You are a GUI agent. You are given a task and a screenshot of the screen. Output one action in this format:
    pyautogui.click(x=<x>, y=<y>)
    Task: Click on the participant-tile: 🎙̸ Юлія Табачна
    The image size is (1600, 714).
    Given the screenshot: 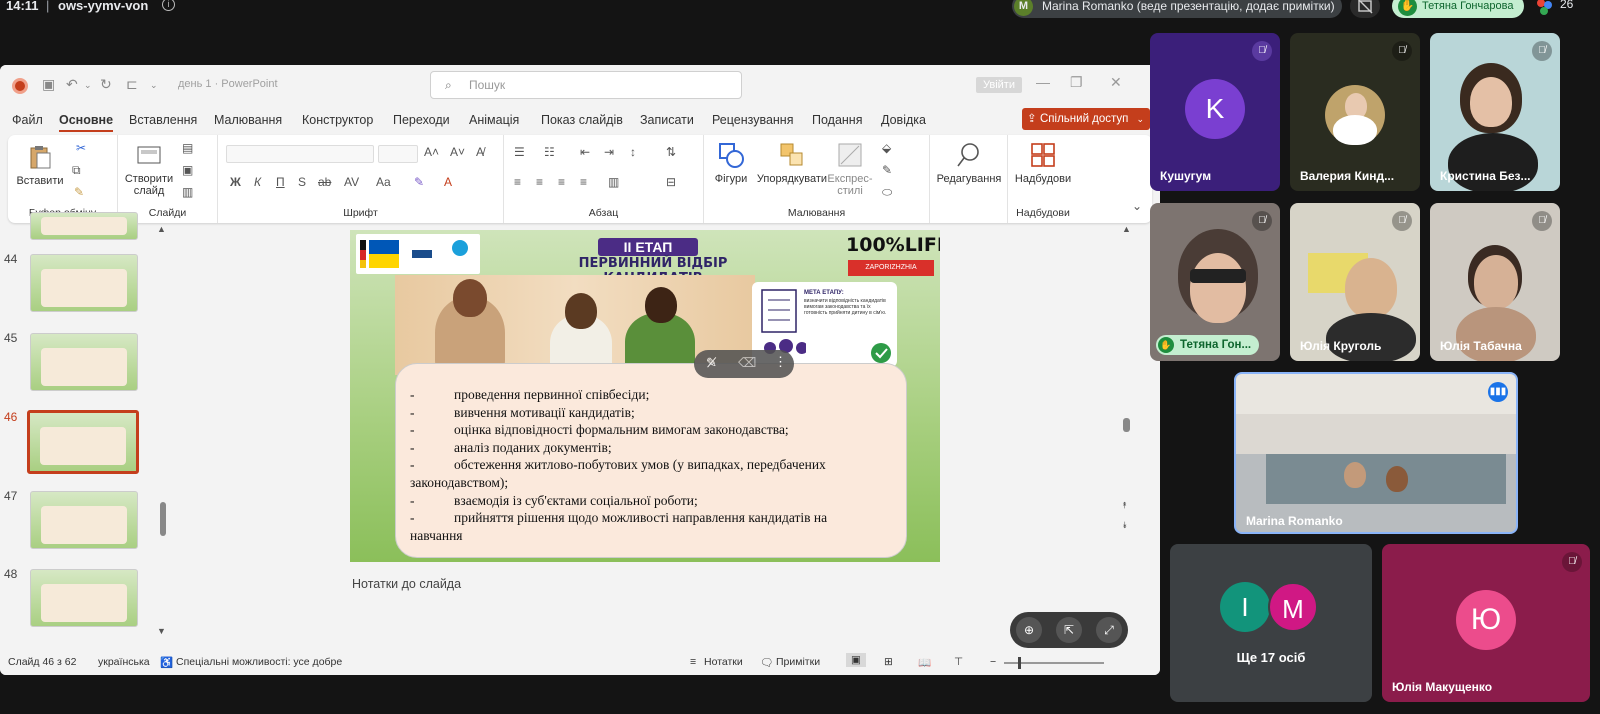 What is the action you would take?
    pyautogui.click(x=1495, y=282)
    